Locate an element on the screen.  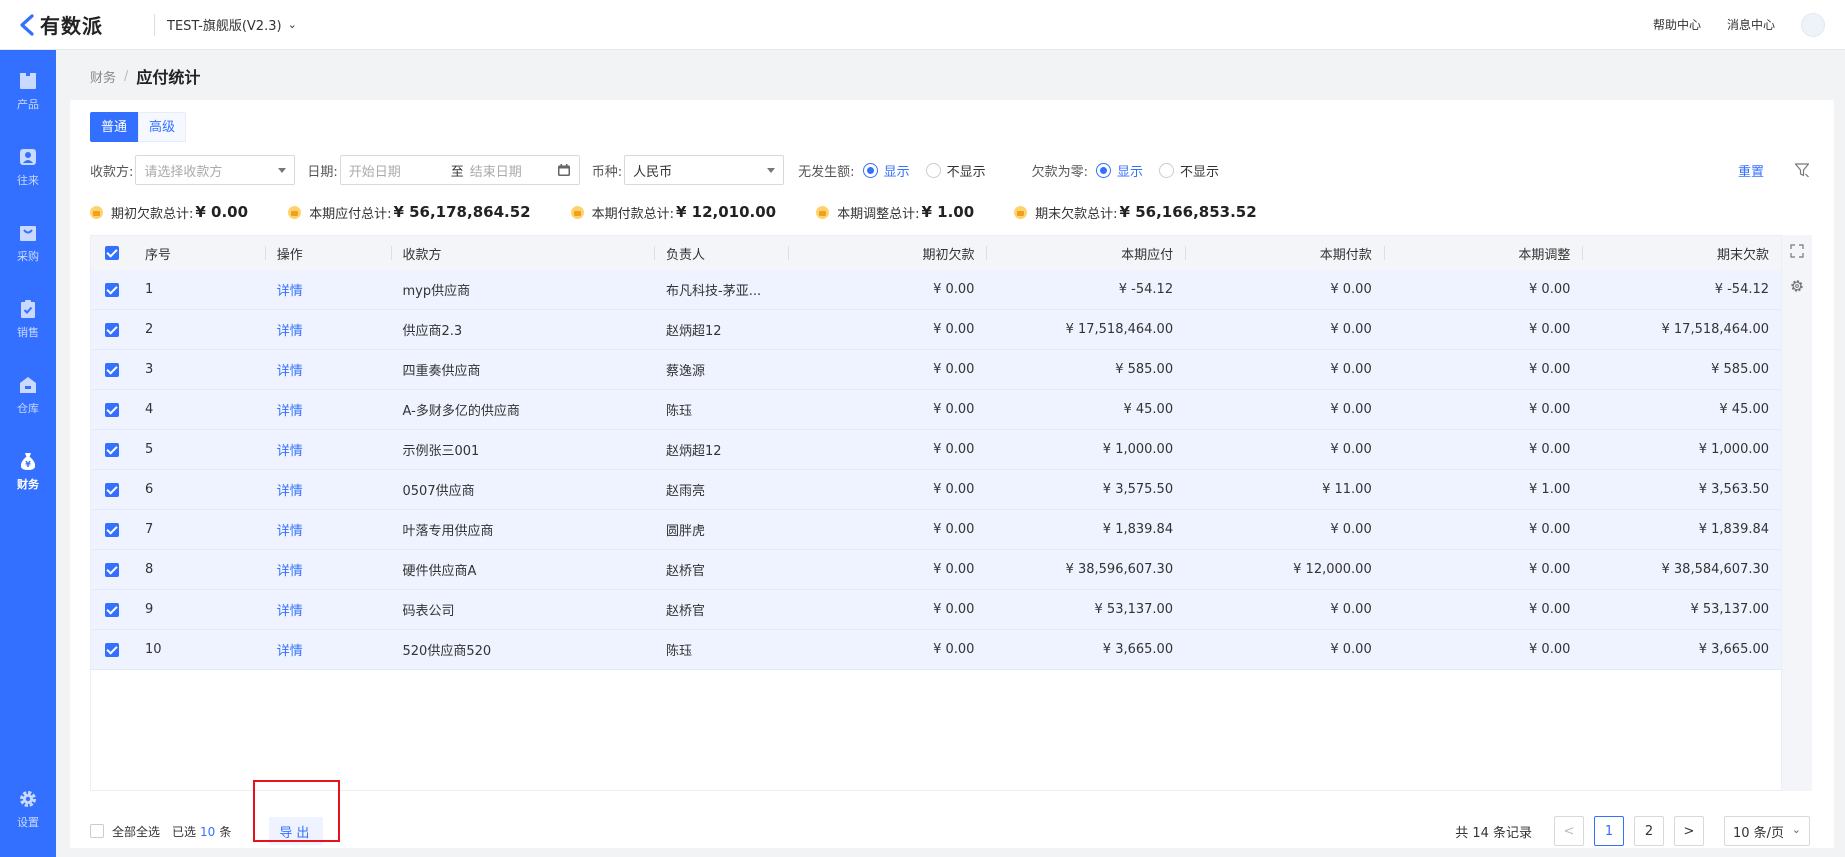
reset-button: 重置 is located at coordinates (1751, 170).